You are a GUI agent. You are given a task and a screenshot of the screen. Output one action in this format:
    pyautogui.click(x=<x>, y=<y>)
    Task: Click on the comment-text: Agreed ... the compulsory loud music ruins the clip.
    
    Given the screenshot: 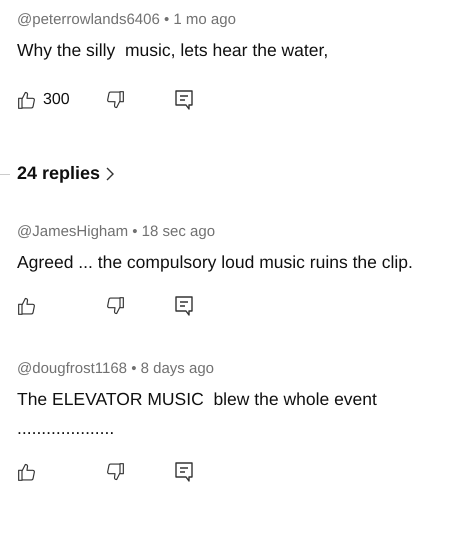 What is the action you would take?
    pyautogui.click(x=215, y=262)
    